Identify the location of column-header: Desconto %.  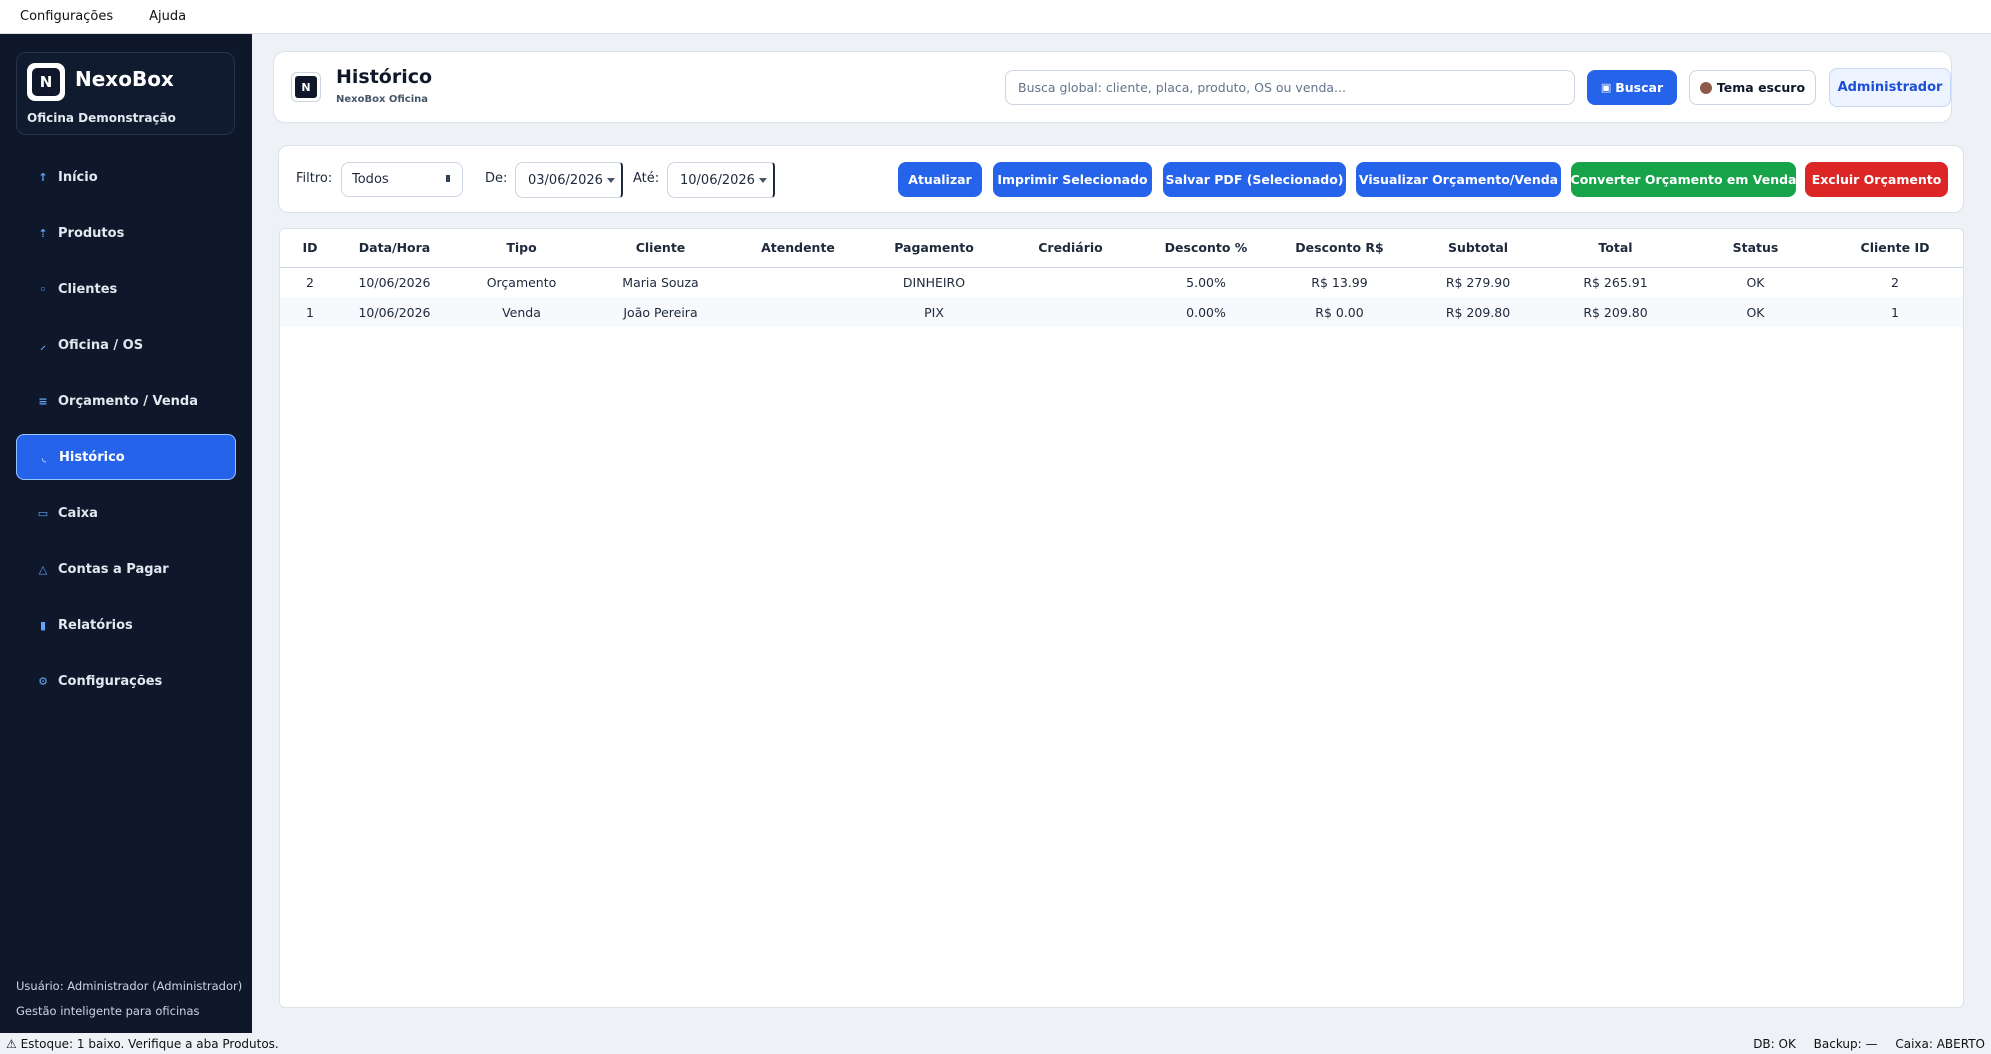
(1206, 248).